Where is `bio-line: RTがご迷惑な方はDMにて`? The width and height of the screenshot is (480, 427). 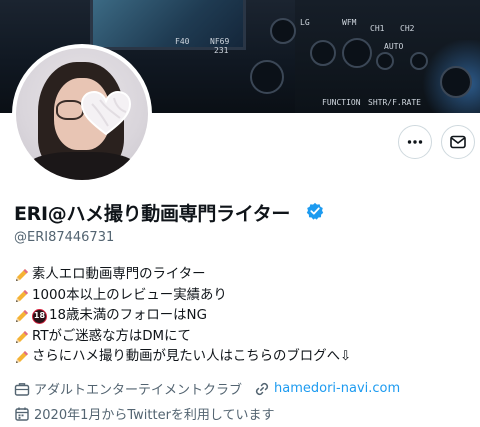 bio-line: RTがご迷惑な方はDMにて is located at coordinates (182, 337).